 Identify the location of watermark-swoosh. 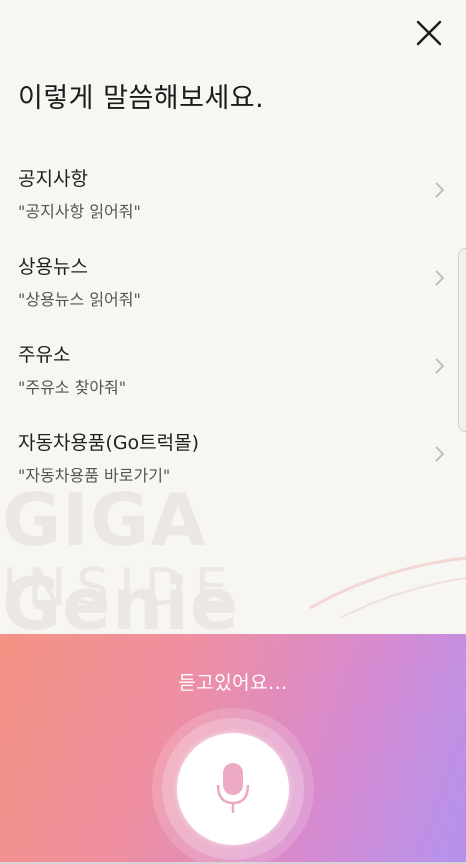
(387, 587).